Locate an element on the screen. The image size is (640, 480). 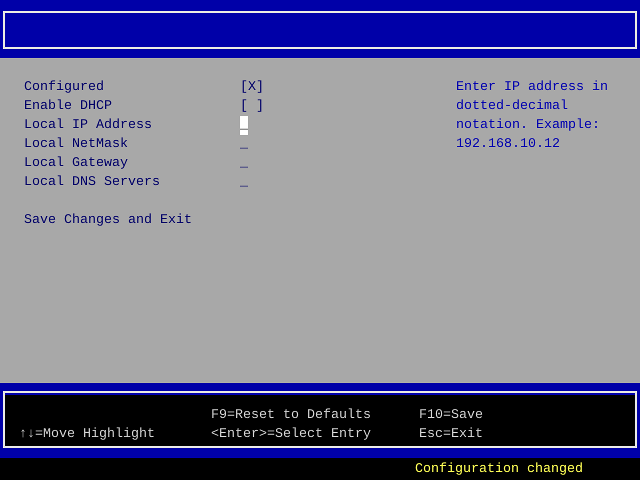
setting-value: [X] is located at coordinates (252, 87).